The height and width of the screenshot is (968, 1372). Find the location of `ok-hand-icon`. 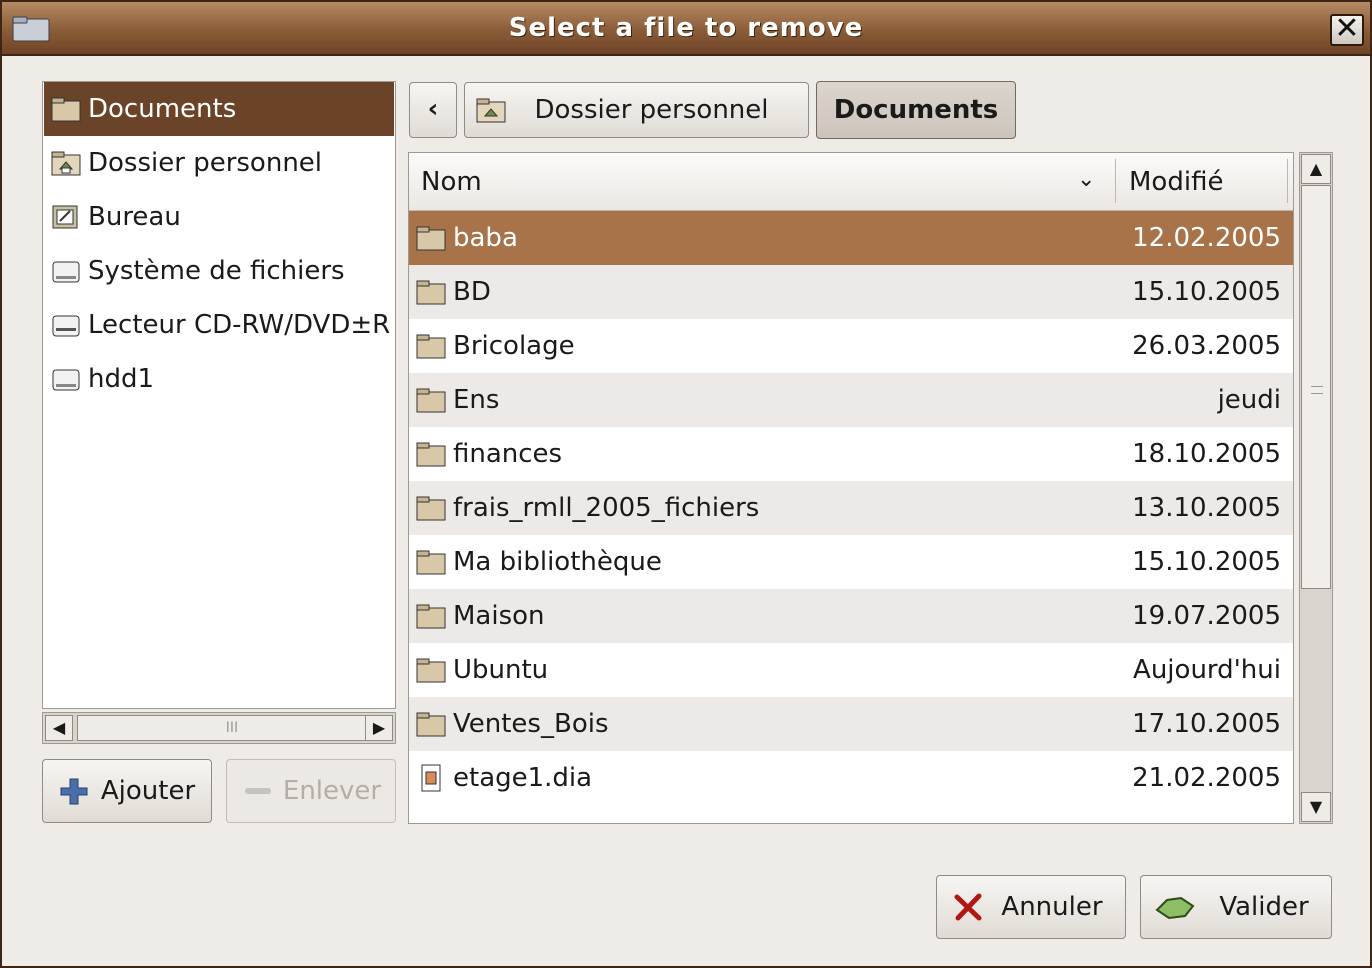

ok-hand-icon is located at coordinates (1175, 908).